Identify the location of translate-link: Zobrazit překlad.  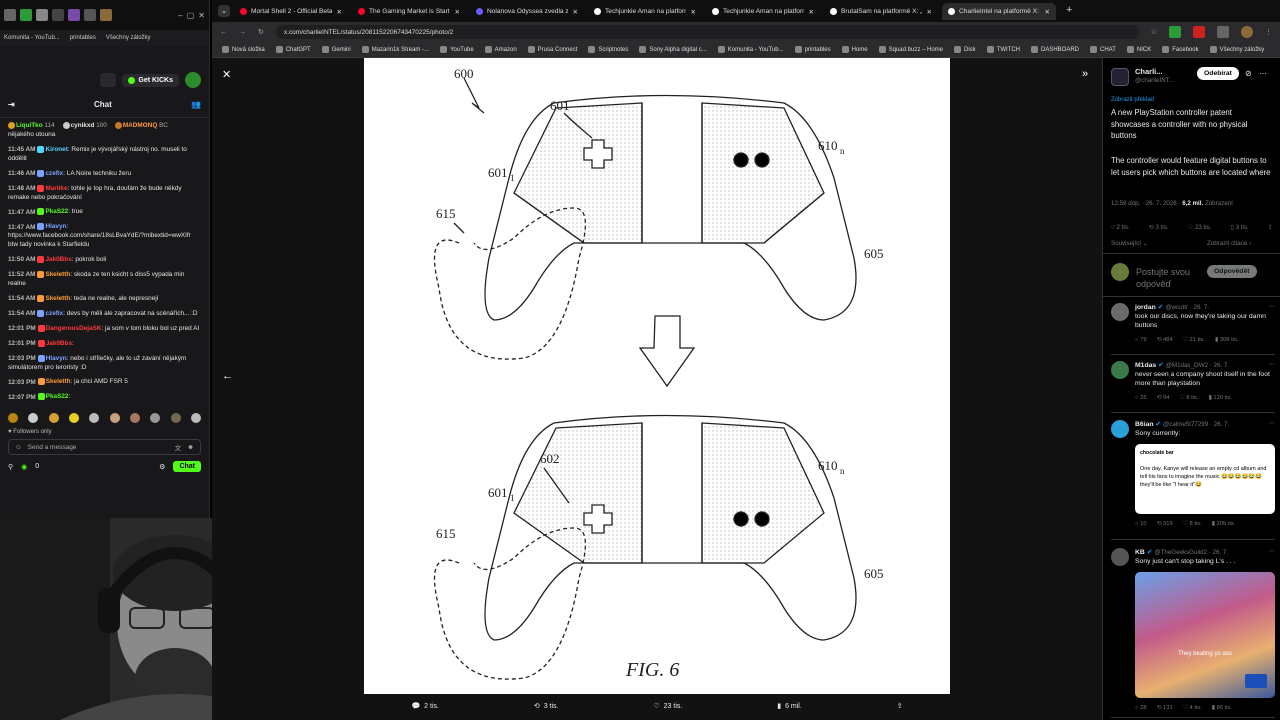
(1132, 100).